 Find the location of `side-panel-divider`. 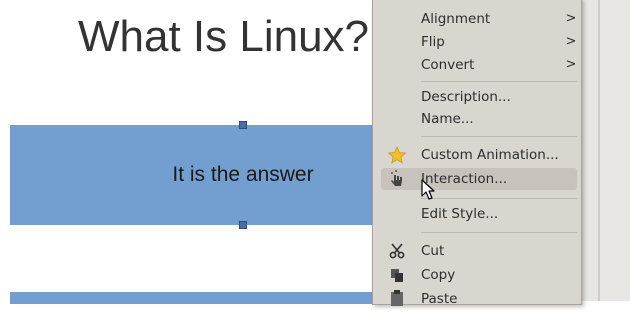

side-panel-divider is located at coordinates (599, 150).